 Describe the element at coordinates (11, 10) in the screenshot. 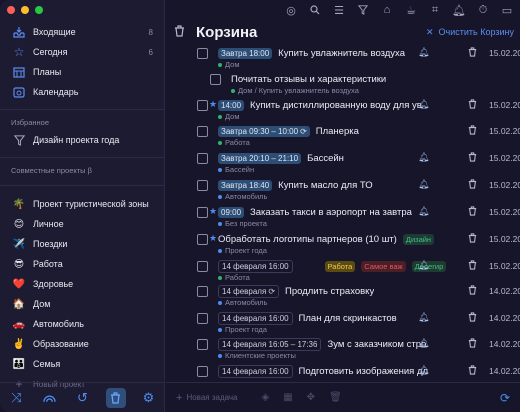

I see `close-window-button` at that location.